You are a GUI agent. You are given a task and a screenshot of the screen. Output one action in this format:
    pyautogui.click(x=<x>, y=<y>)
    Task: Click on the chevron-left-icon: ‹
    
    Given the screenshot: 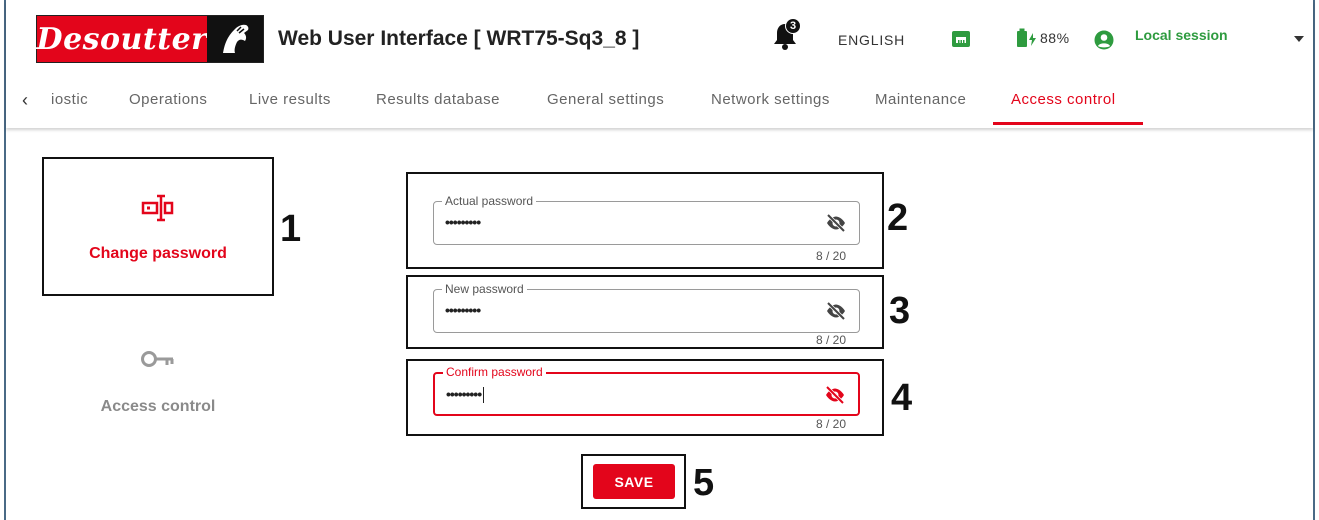 What is the action you would take?
    pyautogui.click(x=25, y=100)
    